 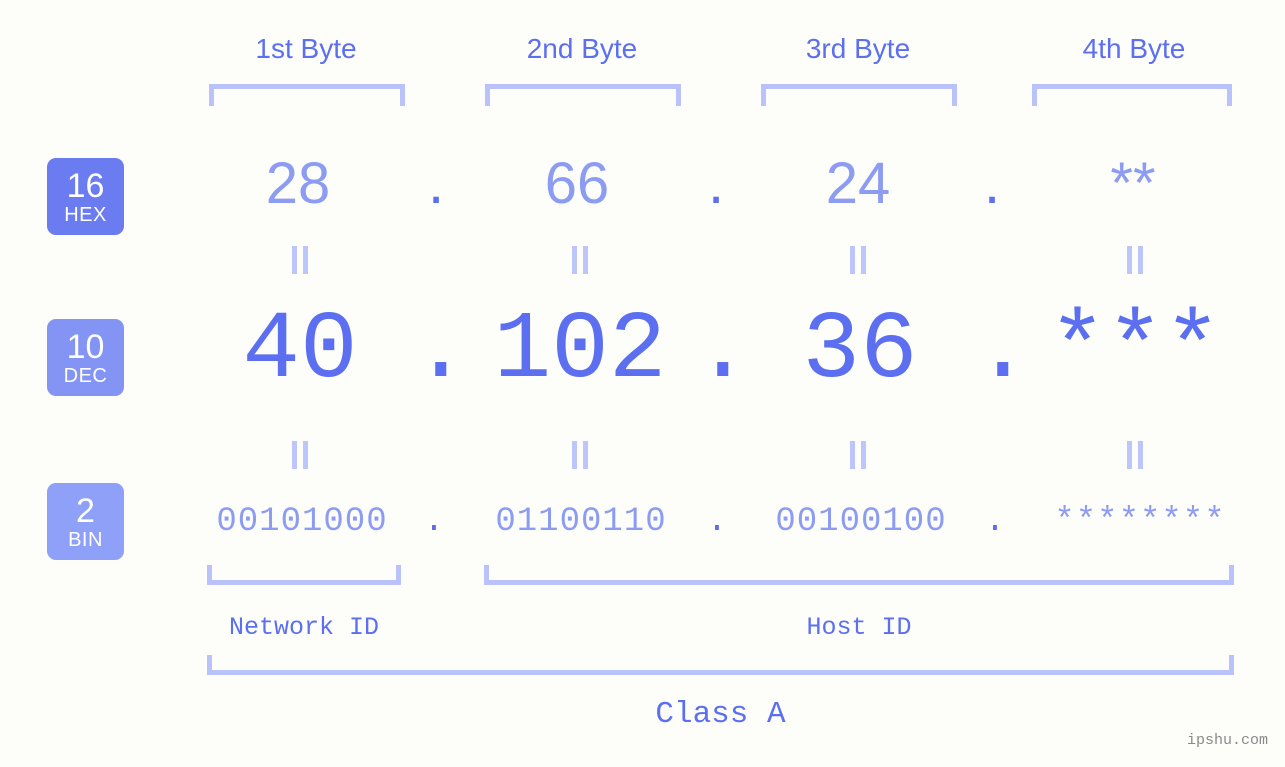 What do you see at coordinates (85, 375) in the screenshot?
I see `base-badge-dec-name: DEC` at bounding box center [85, 375].